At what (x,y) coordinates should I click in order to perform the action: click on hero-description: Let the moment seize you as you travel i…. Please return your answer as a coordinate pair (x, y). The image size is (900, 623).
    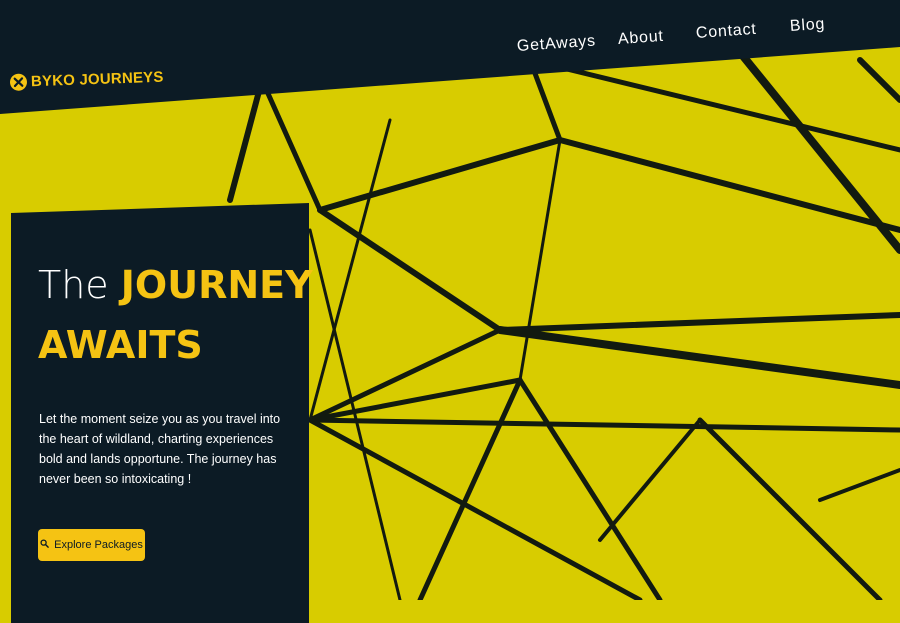
    Looking at the image, I should click on (160, 449).